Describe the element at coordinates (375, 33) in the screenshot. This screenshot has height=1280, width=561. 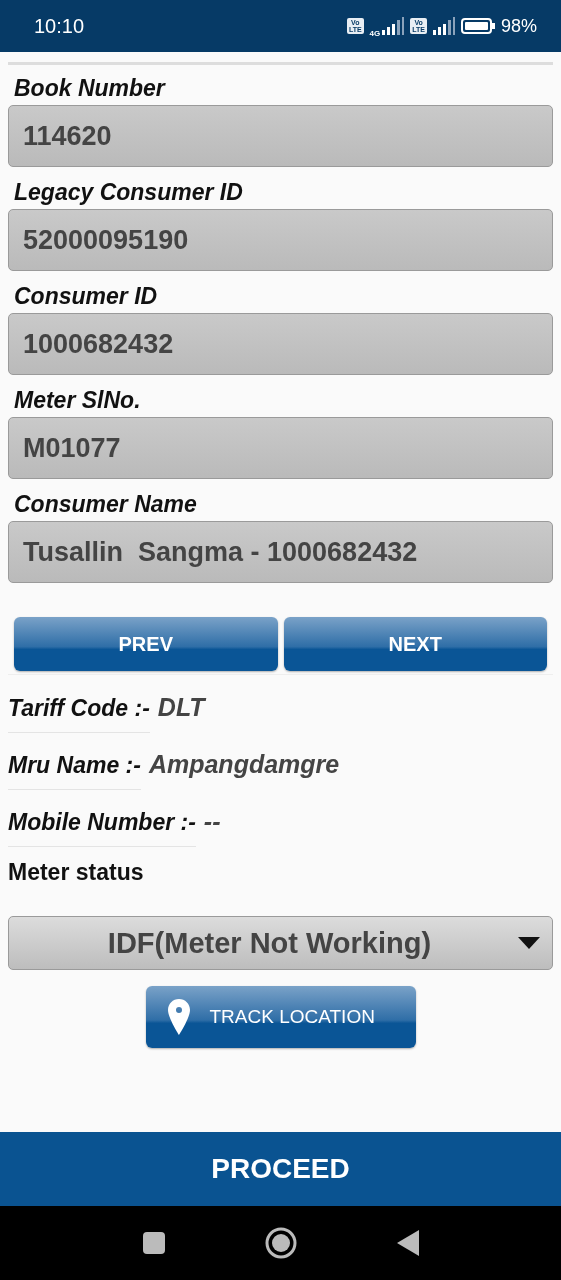
I see `network-type: 4G` at that location.